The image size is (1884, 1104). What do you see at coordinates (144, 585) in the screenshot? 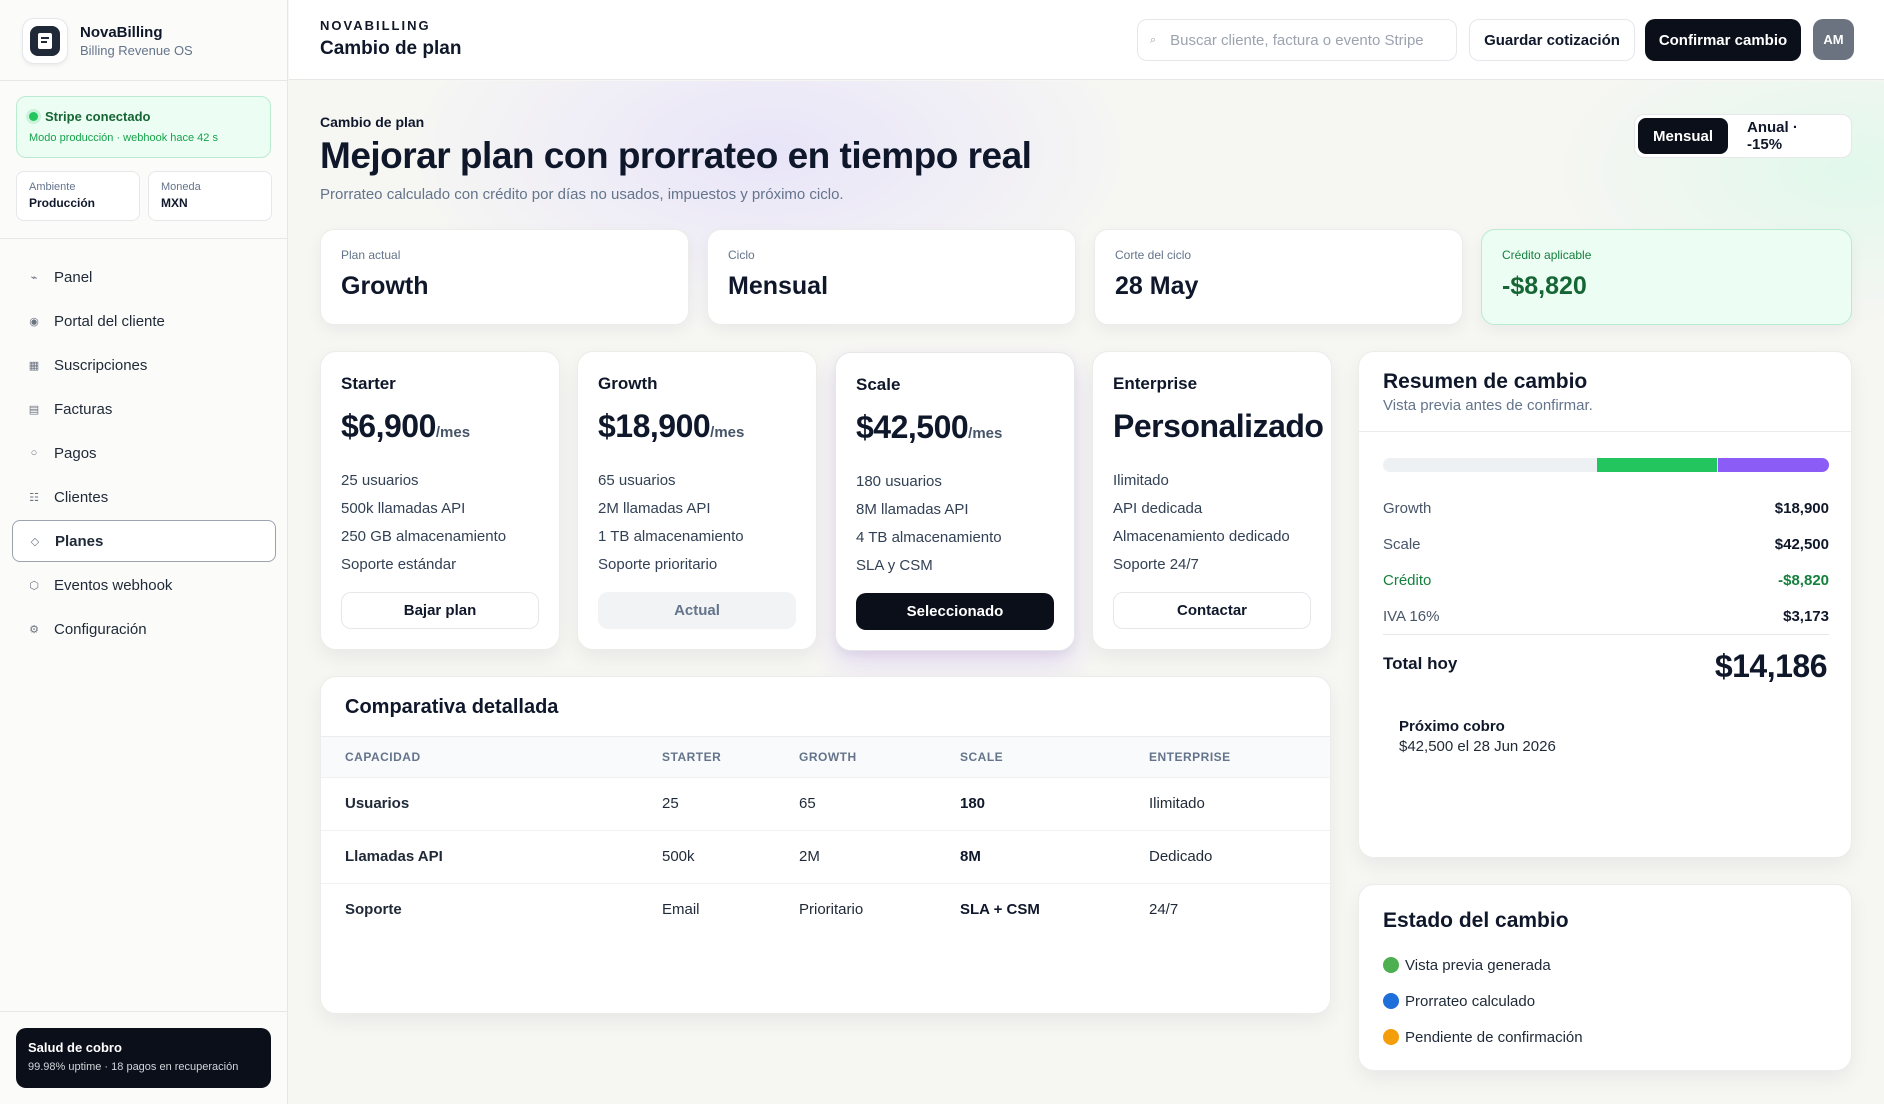
I see `sidebar-item-eventos-webhook: ⬡ Eventos webhook` at bounding box center [144, 585].